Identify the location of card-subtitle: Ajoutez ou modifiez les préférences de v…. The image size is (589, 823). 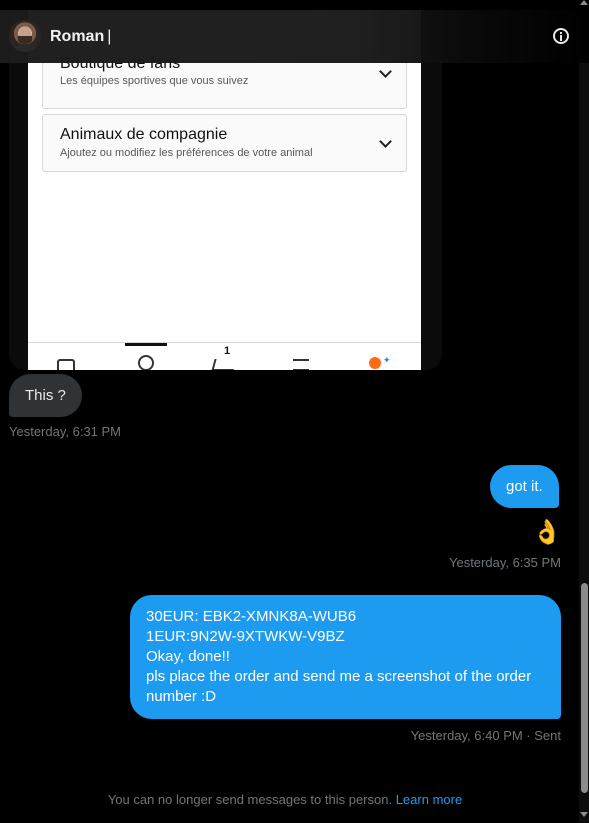
(186, 153).